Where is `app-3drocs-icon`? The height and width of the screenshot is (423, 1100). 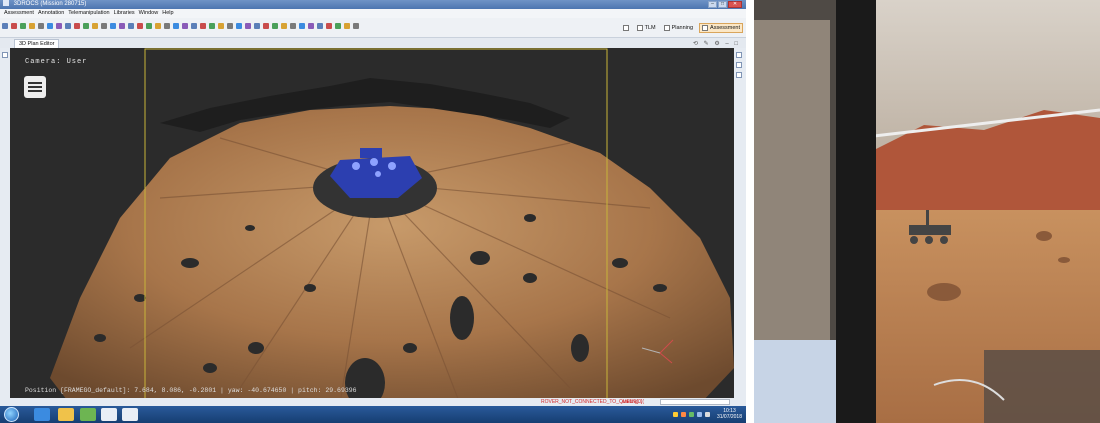 app-3drocs-icon is located at coordinates (109, 414).